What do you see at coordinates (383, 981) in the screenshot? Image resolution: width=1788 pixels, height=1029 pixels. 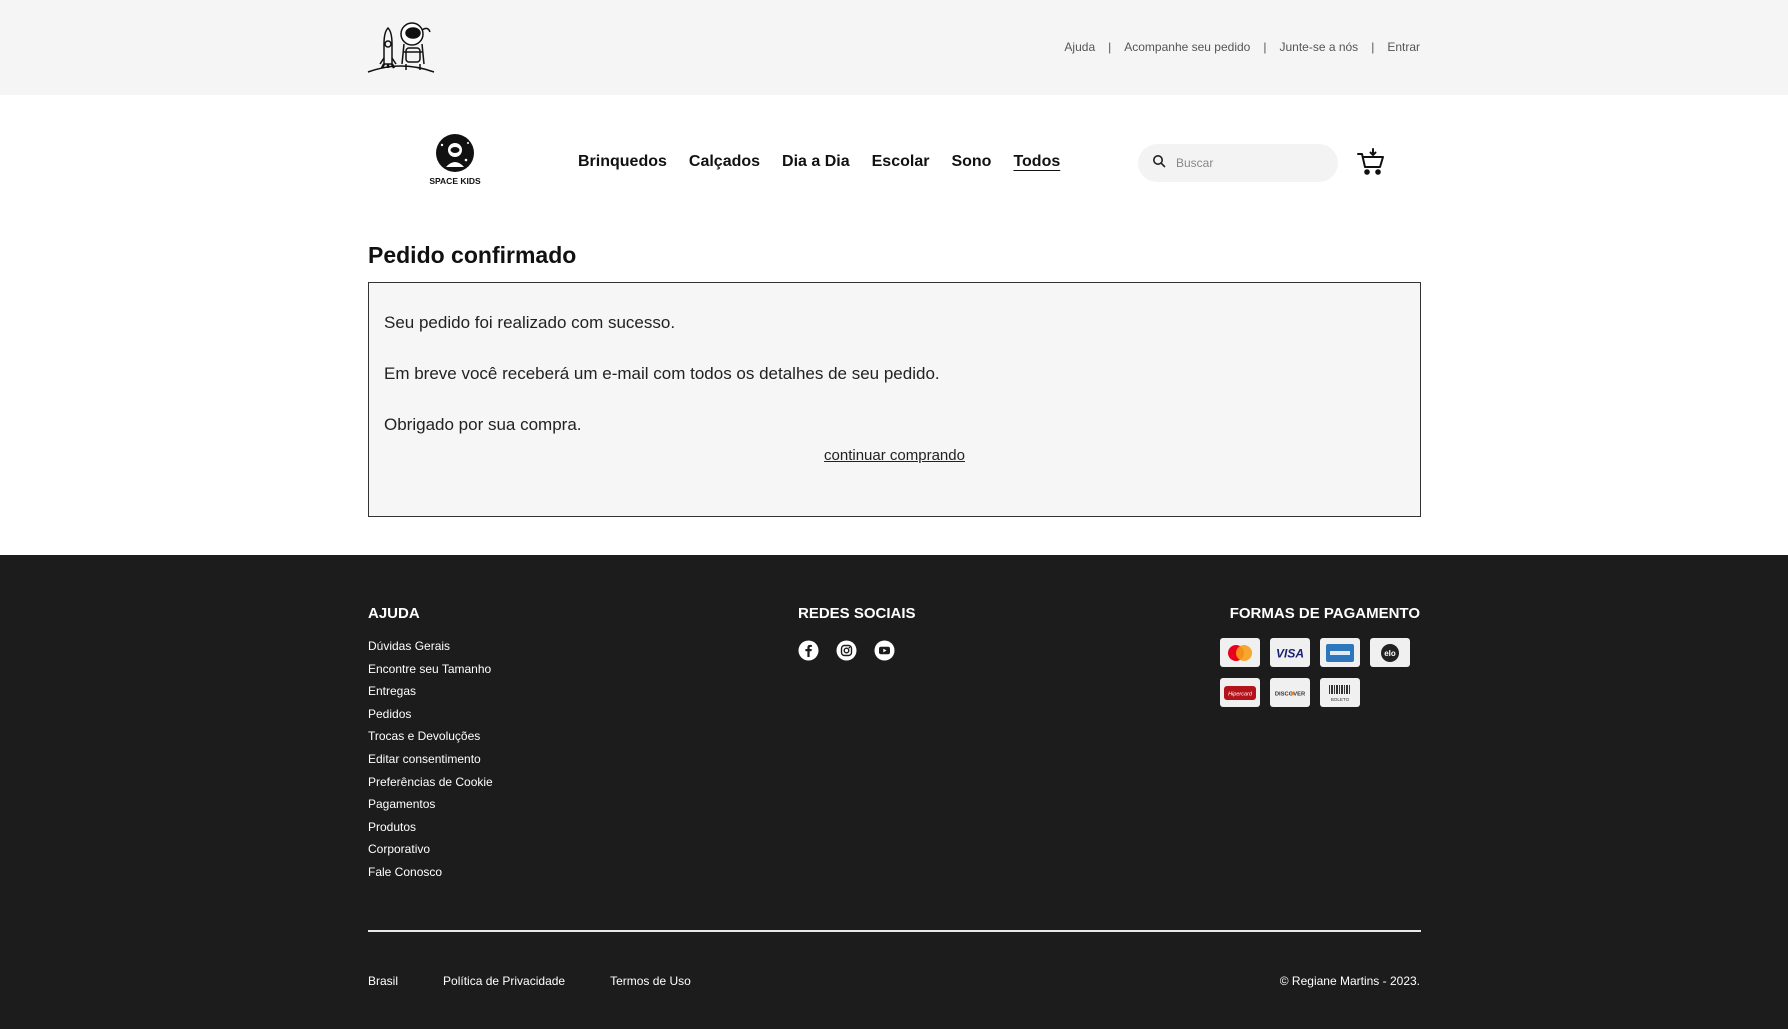 I see `country-link: Brasil` at bounding box center [383, 981].